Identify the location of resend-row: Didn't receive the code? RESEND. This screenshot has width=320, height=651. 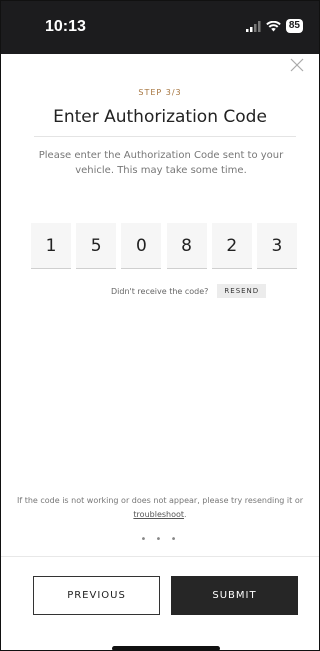
(189, 291).